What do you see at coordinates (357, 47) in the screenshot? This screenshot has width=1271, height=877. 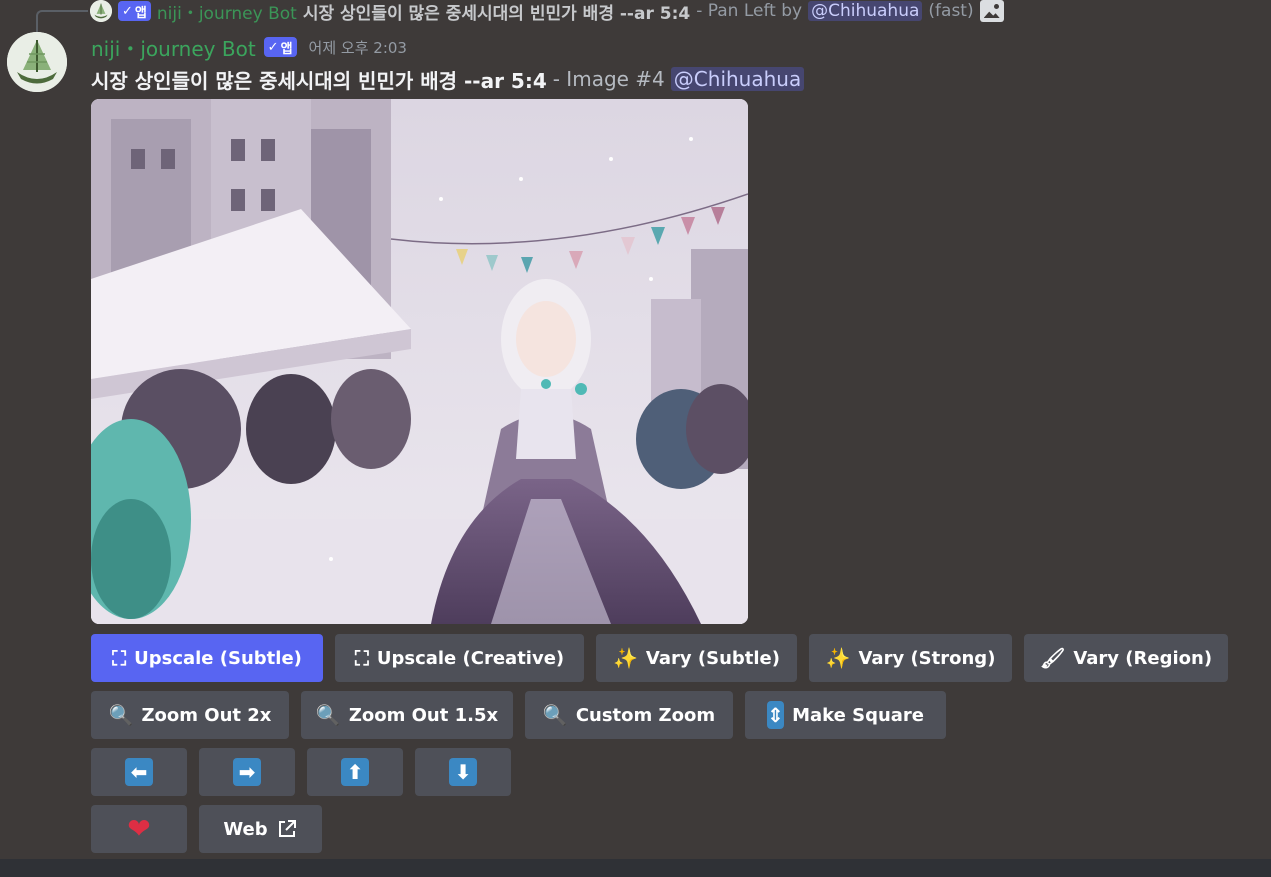 I see `timestamp: 어제 오후 2:03` at bounding box center [357, 47].